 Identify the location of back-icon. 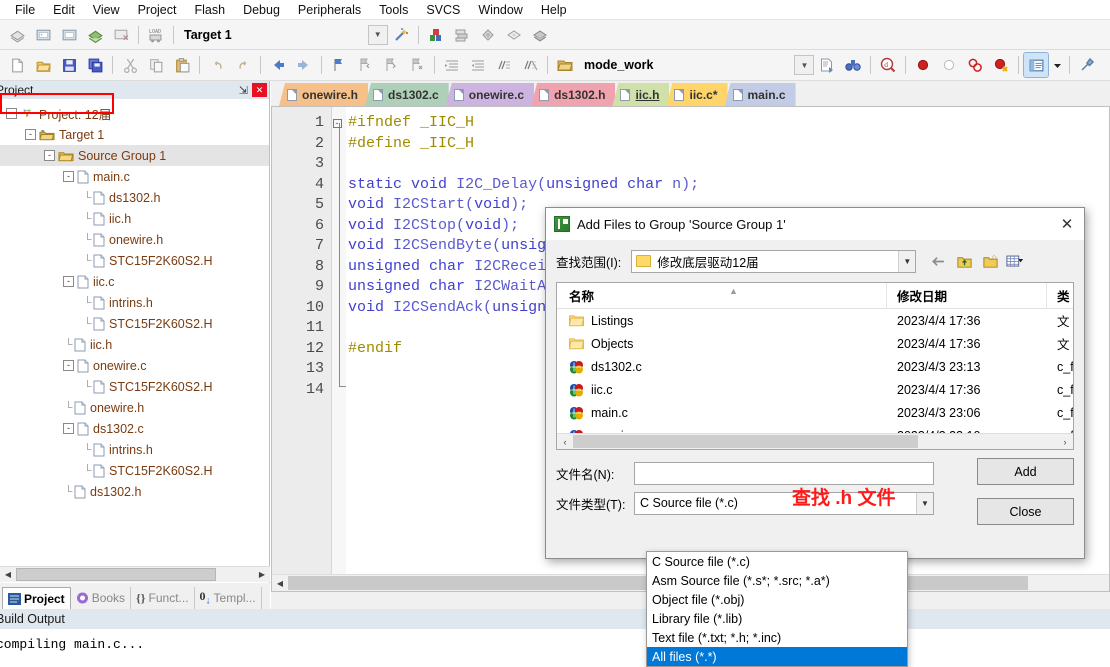
(278, 65).